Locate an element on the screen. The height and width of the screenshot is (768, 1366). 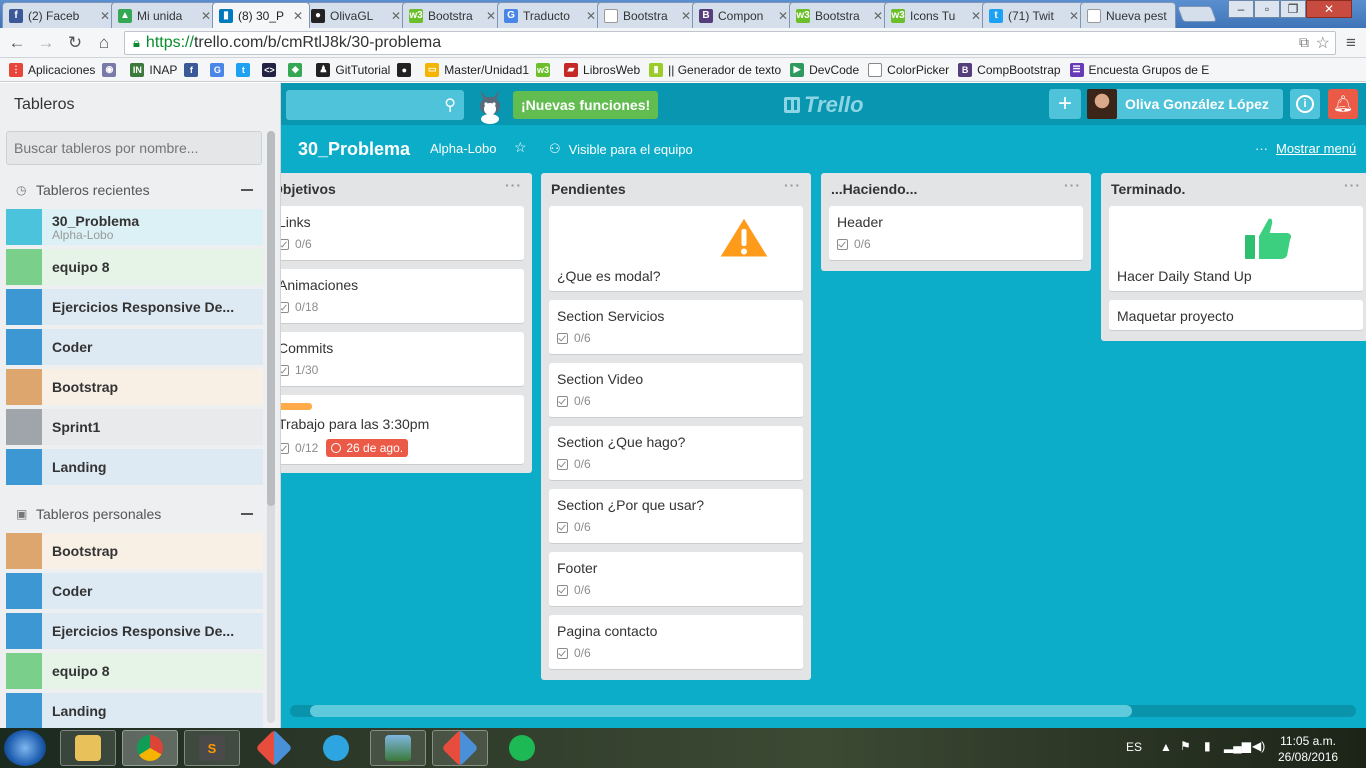
bookmark-item: B CompBootstrap is located at coordinates (1009, 69).